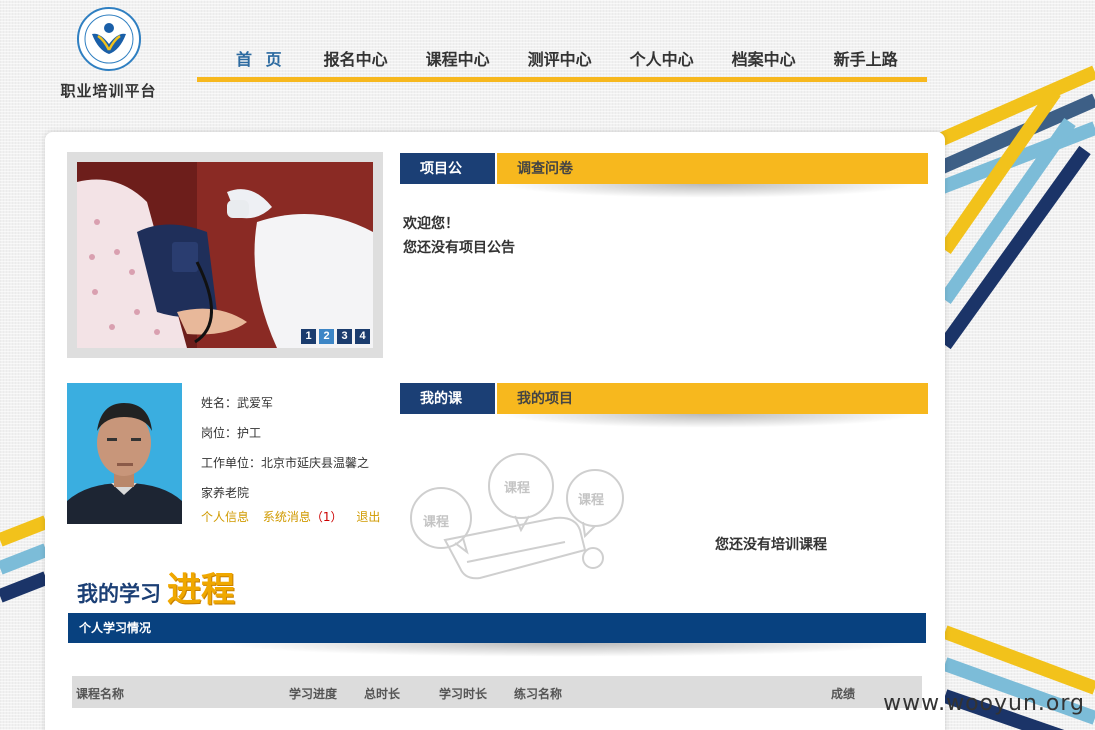 This screenshot has width=1095, height=730. I want to click on empty-course-illustration: 课程 课程 课程, so click(517, 516).